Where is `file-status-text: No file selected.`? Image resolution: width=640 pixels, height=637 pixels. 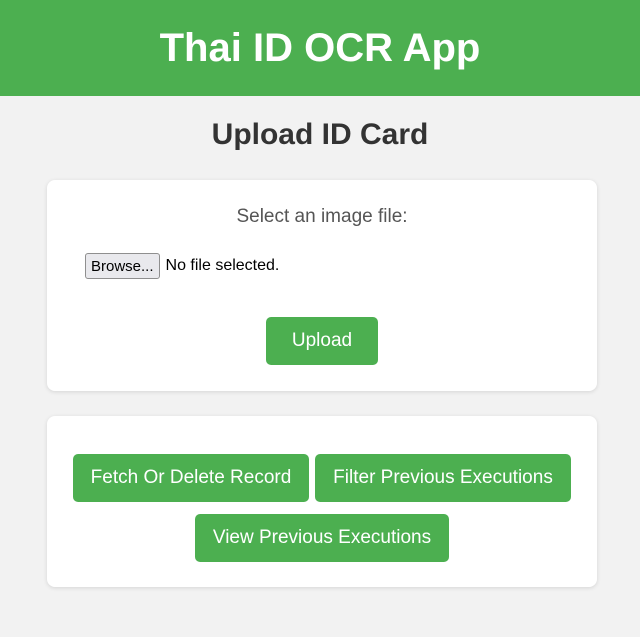
file-status-text: No file selected. is located at coordinates (222, 265).